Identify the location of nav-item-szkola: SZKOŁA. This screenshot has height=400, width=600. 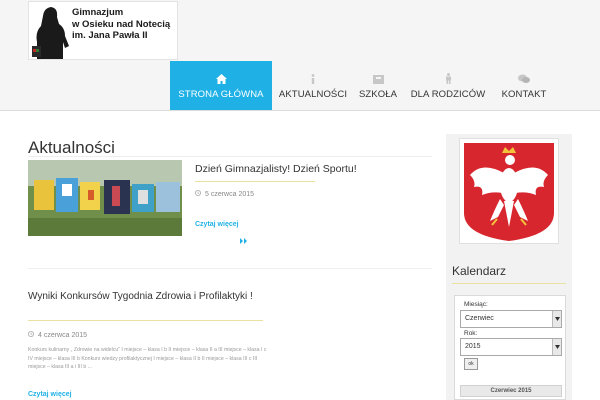
(378, 85).